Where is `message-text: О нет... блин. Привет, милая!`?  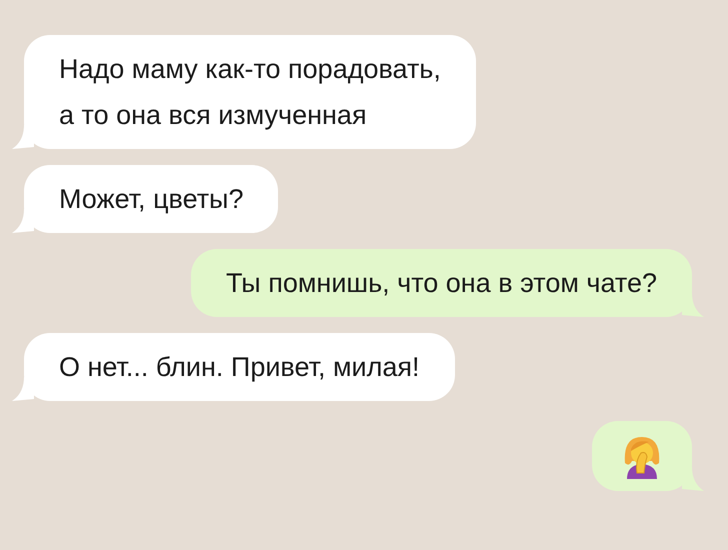 message-text: О нет... блин. Привет, милая! is located at coordinates (239, 367).